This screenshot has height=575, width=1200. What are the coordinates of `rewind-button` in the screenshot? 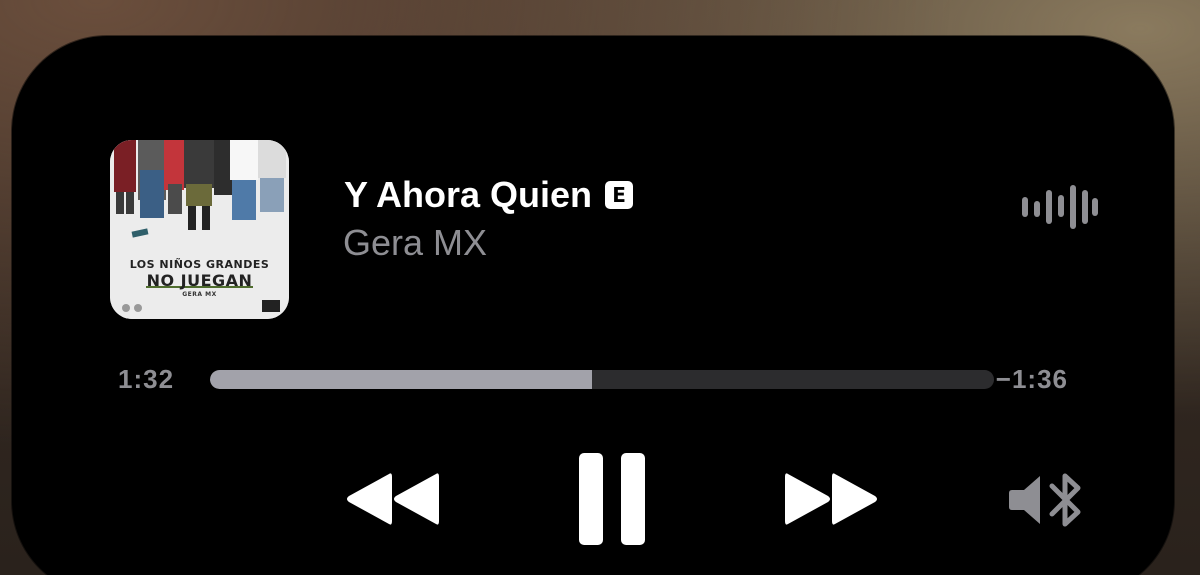 It's located at (392, 499).